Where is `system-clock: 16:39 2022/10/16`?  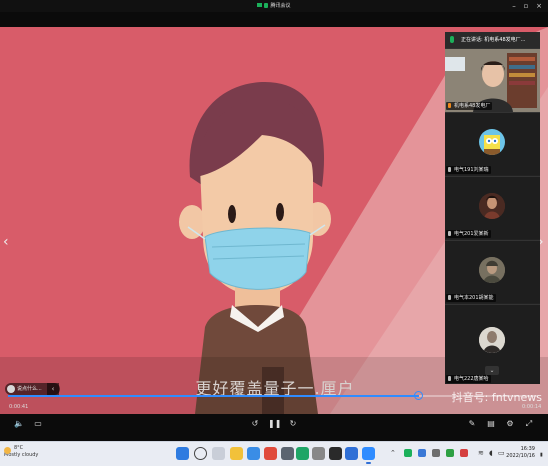
system-clock: 16:39 2022/10/16 is located at coordinates (520, 453).